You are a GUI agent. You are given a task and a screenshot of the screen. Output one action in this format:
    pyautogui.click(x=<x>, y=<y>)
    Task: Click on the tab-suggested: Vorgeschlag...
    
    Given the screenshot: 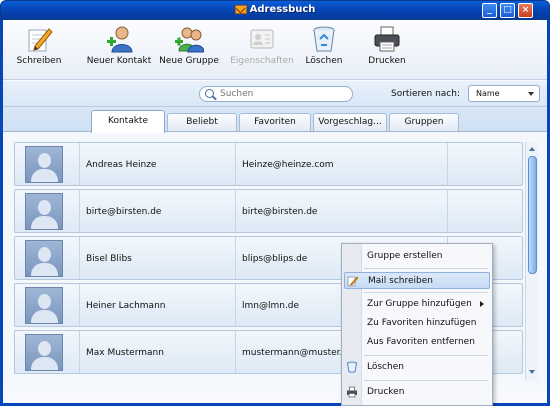 What is the action you would take?
    pyautogui.click(x=350, y=122)
    